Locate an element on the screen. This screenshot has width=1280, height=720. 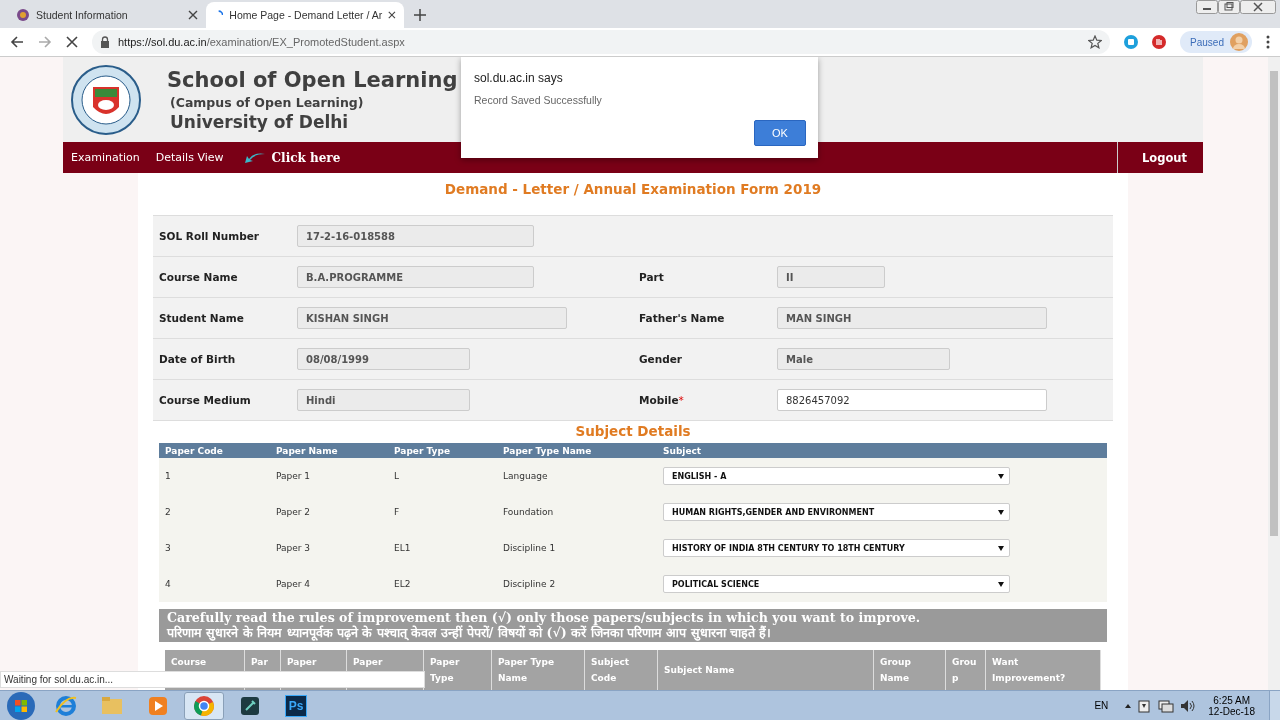
column-header: Paper Type is located at coordinates (422, 450).